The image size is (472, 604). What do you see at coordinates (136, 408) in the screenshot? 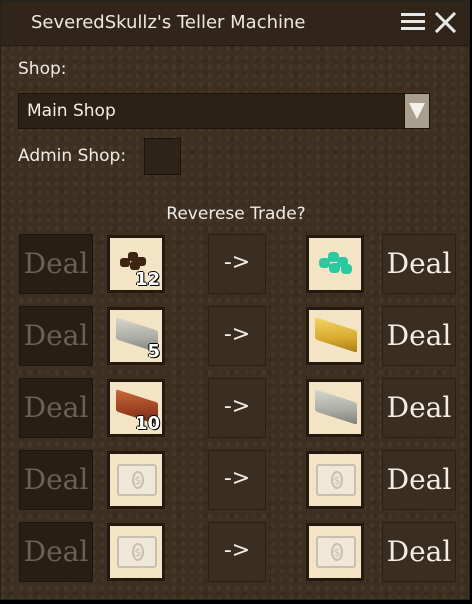
I see `input-item-slot: 10` at bounding box center [136, 408].